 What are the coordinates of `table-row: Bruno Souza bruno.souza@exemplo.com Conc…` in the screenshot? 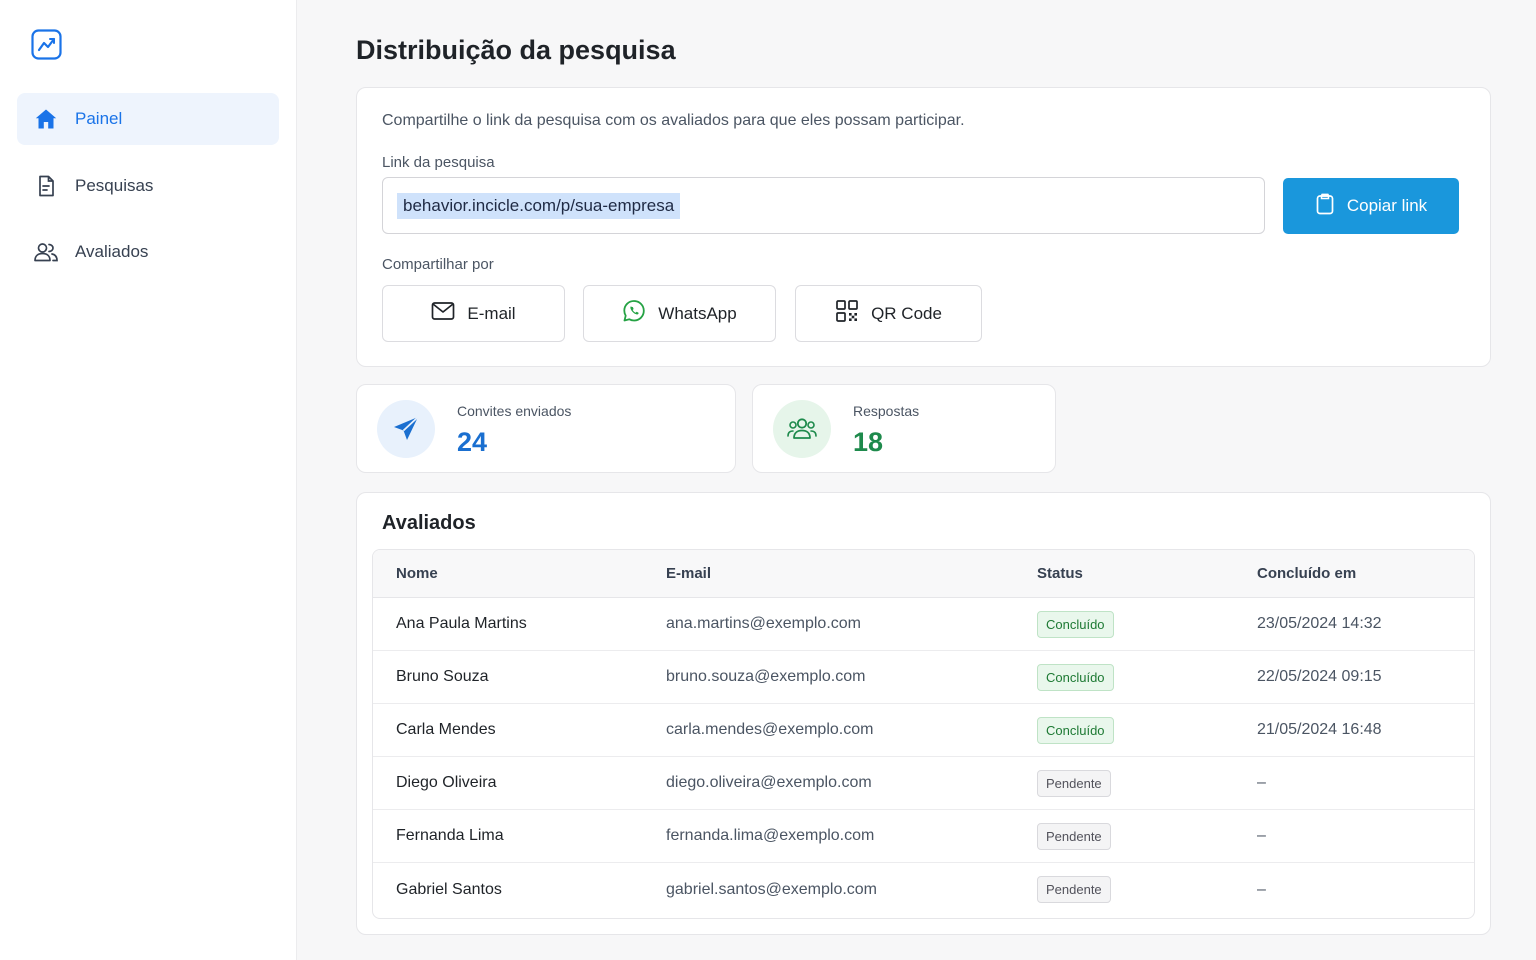 It's located at (923, 677).